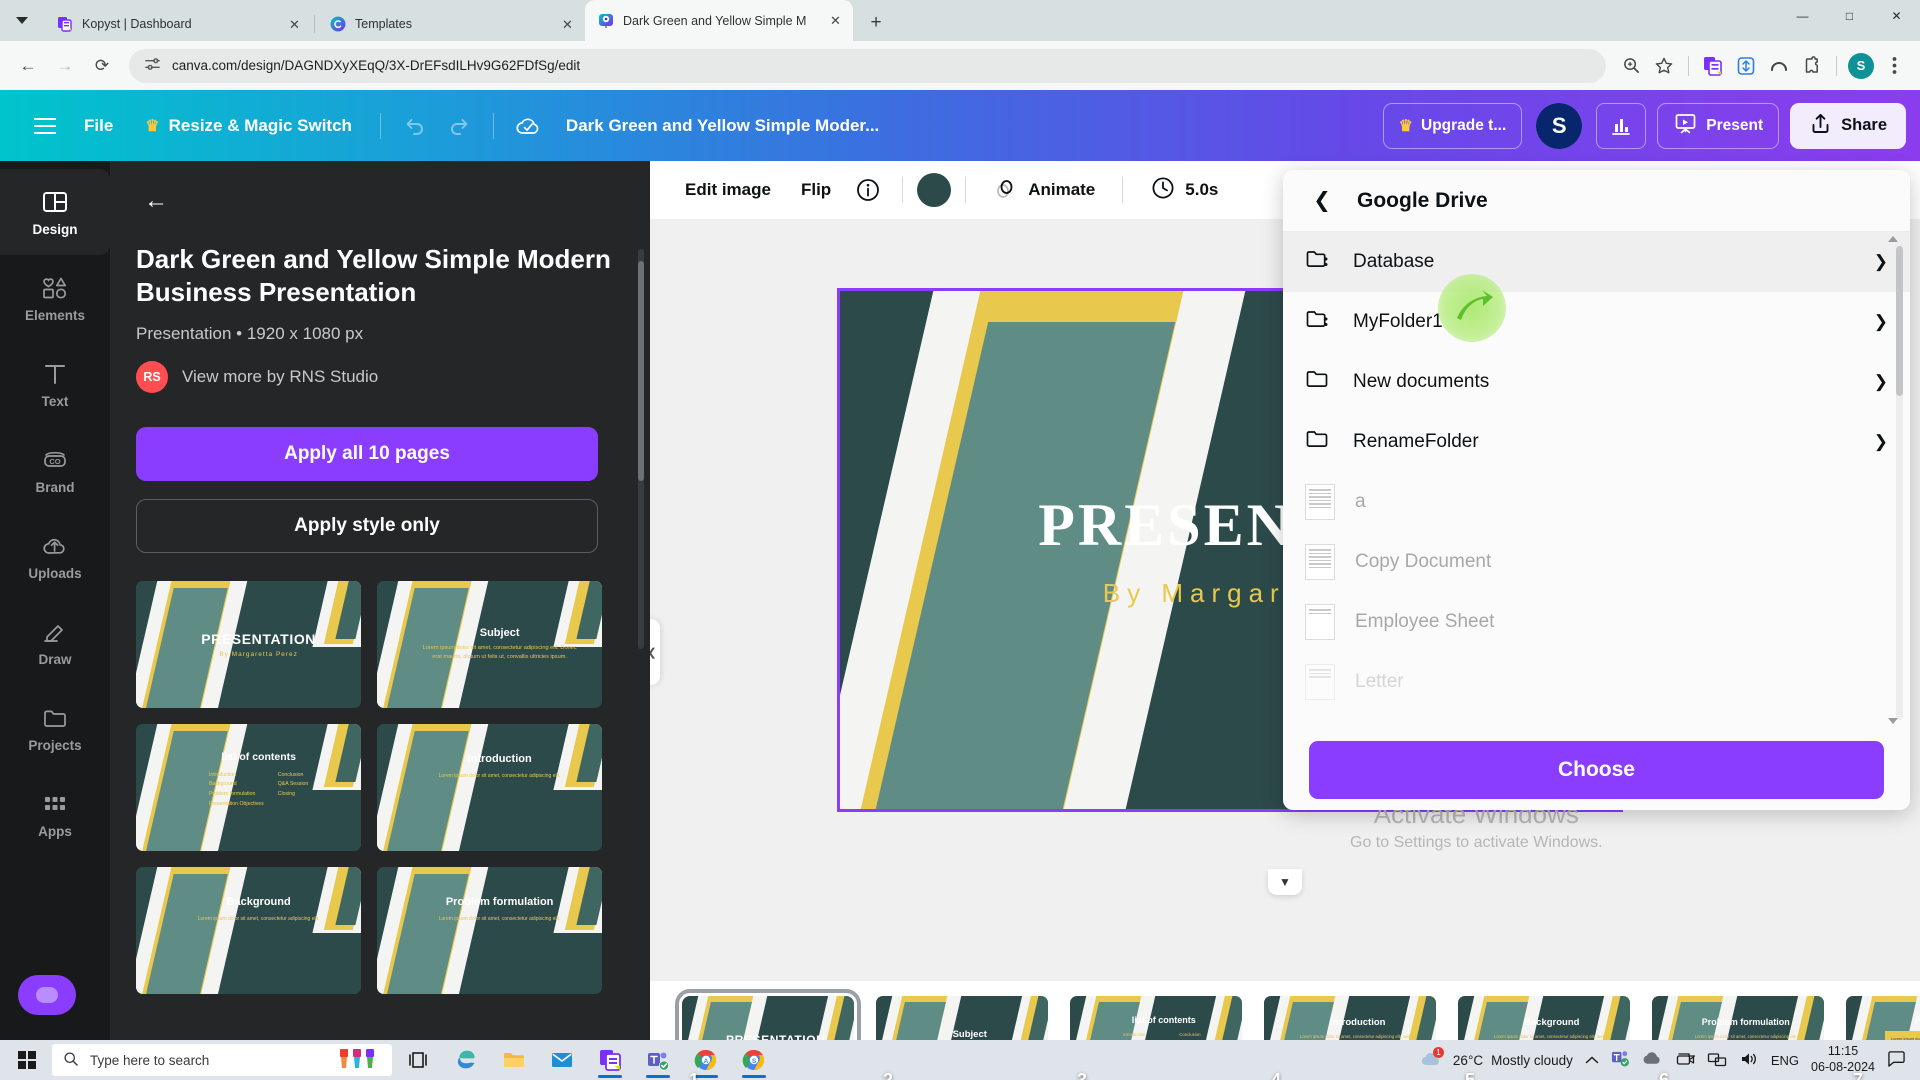  What do you see at coordinates (1596, 442) in the screenshot?
I see `drive-item-renamefolder: RenameFolder ❯` at bounding box center [1596, 442].